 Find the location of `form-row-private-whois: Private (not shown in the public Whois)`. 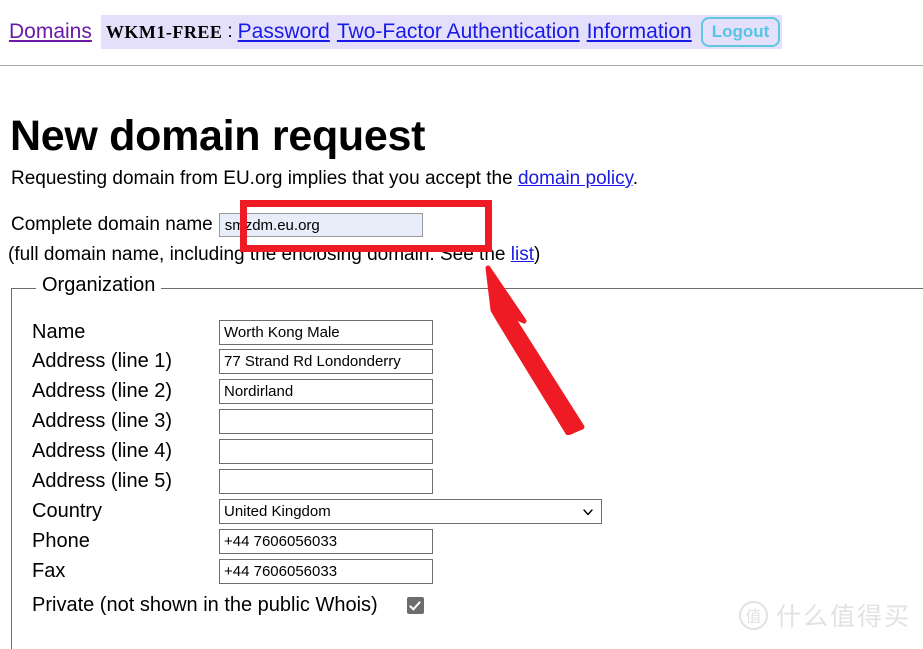

form-row-private-whois: Private (not shown in the public Whois) is located at coordinates (228, 605).